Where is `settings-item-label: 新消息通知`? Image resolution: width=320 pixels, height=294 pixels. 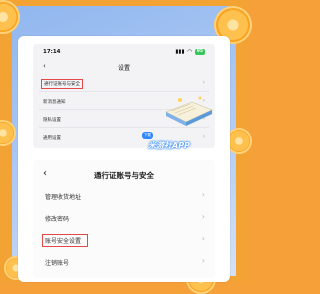
settings-item-label: 新消息通知 is located at coordinates (54, 102).